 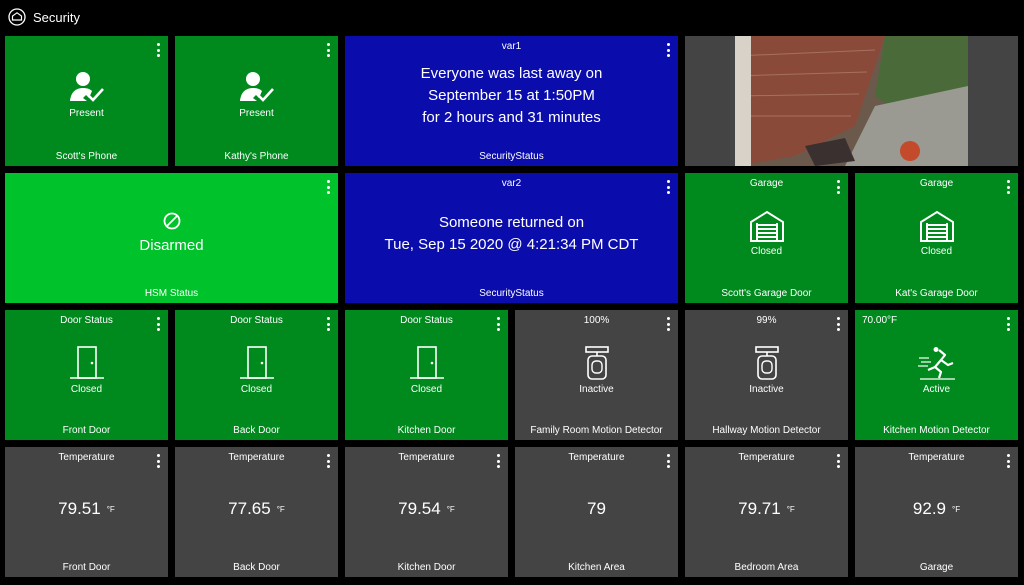 I want to click on tile-header: var1, so click(x=511, y=46).